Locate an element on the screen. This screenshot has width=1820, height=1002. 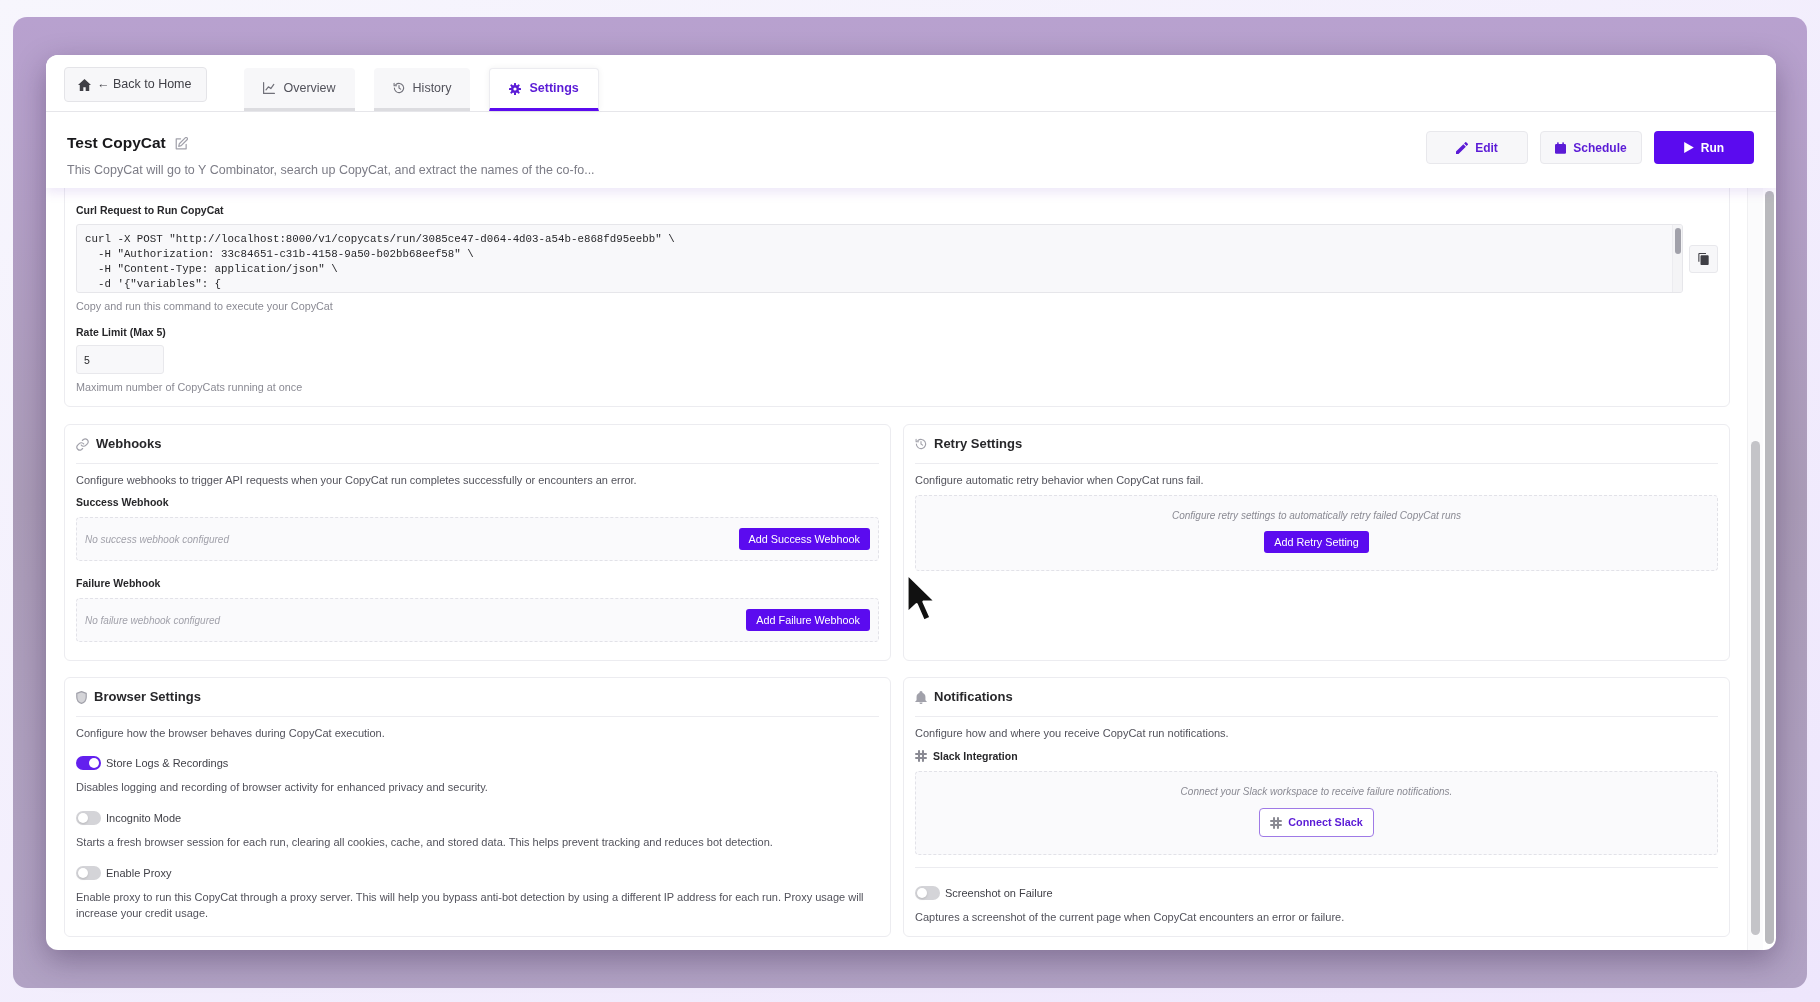
toggle-label: Screenshot on Failure is located at coordinates (999, 893).